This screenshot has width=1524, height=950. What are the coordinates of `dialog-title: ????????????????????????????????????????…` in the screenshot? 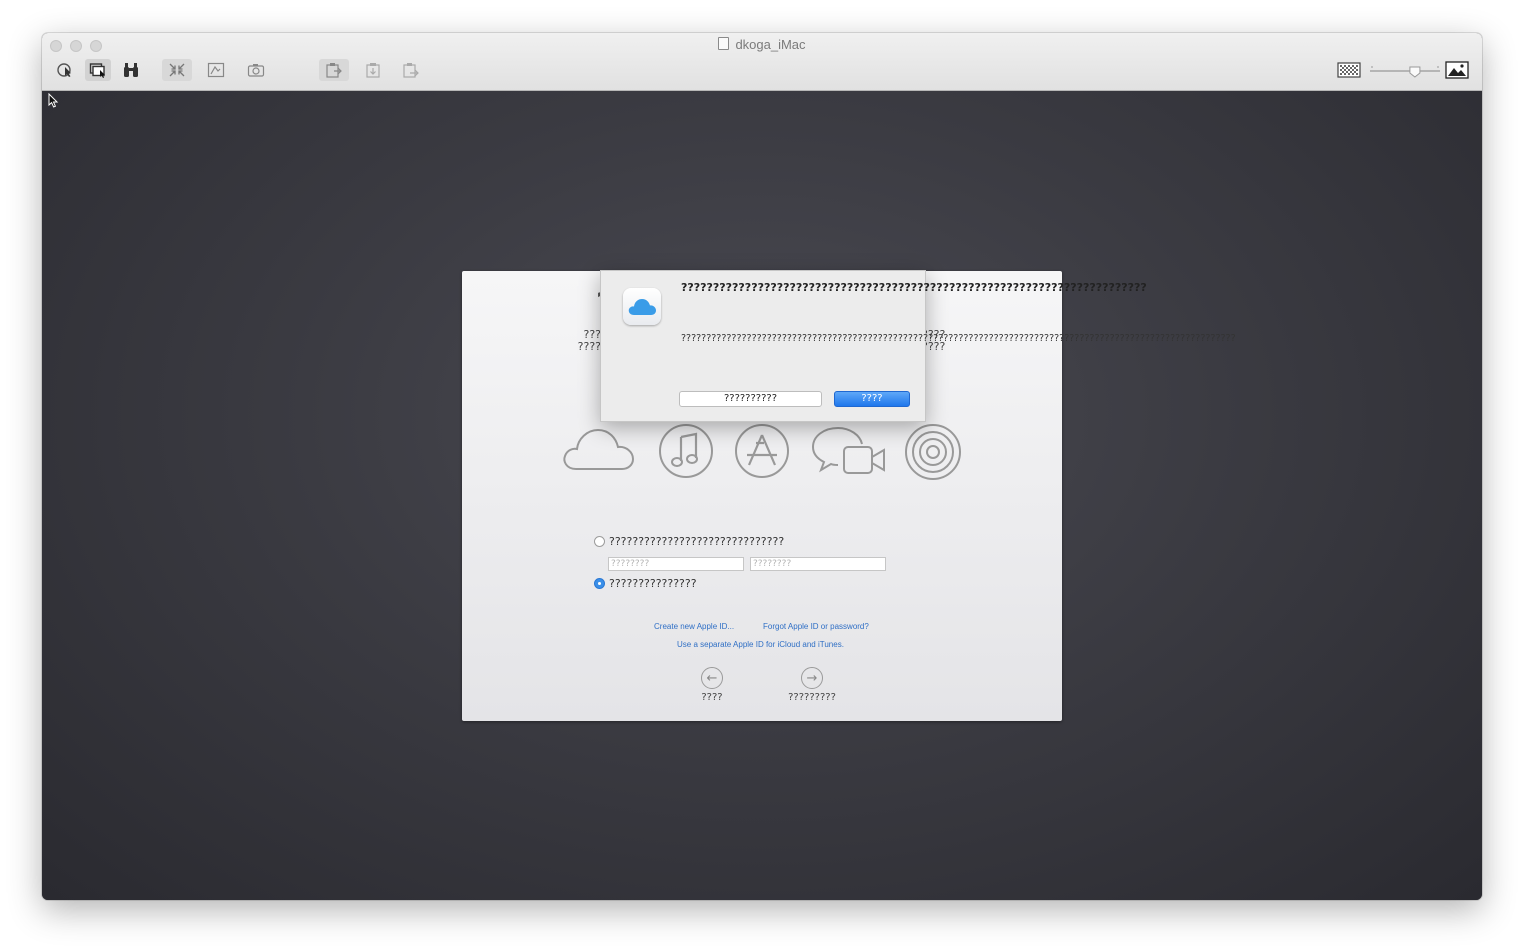 It's located at (914, 287).